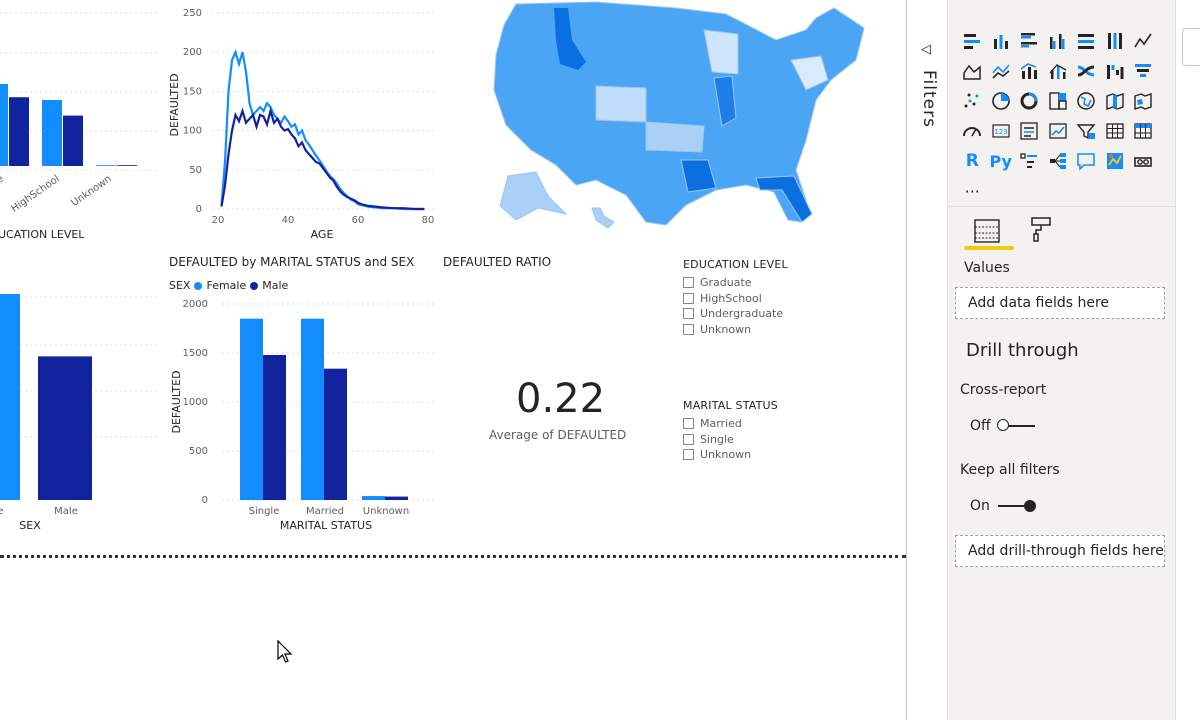  I want to click on bar-unknown-female, so click(373, 498).